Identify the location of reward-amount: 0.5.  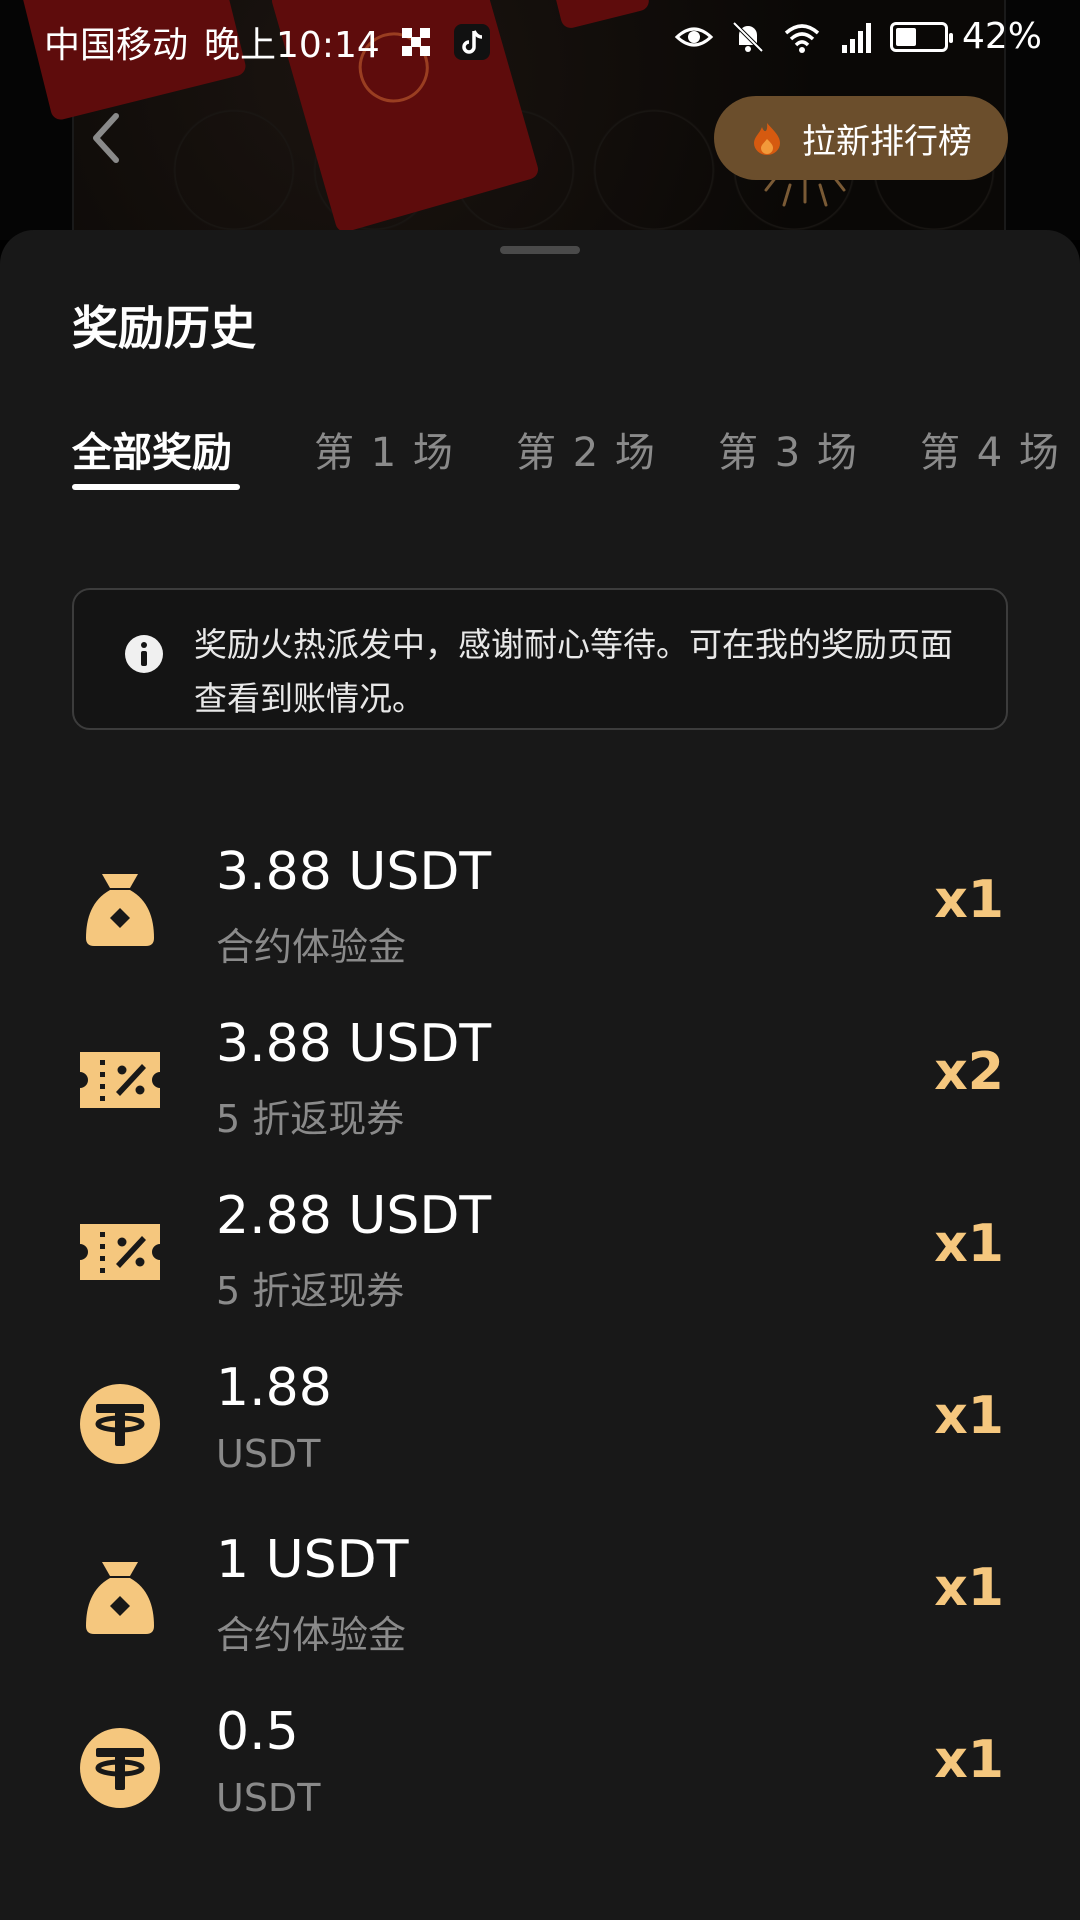
(257, 1732).